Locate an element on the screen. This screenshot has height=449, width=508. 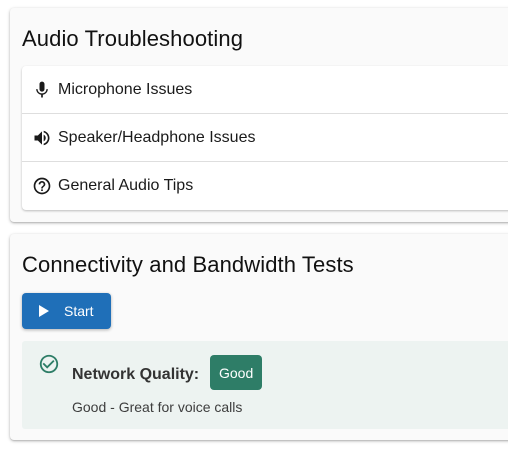
network-quality-label: Network Quality: is located at coordinates (136, 374).